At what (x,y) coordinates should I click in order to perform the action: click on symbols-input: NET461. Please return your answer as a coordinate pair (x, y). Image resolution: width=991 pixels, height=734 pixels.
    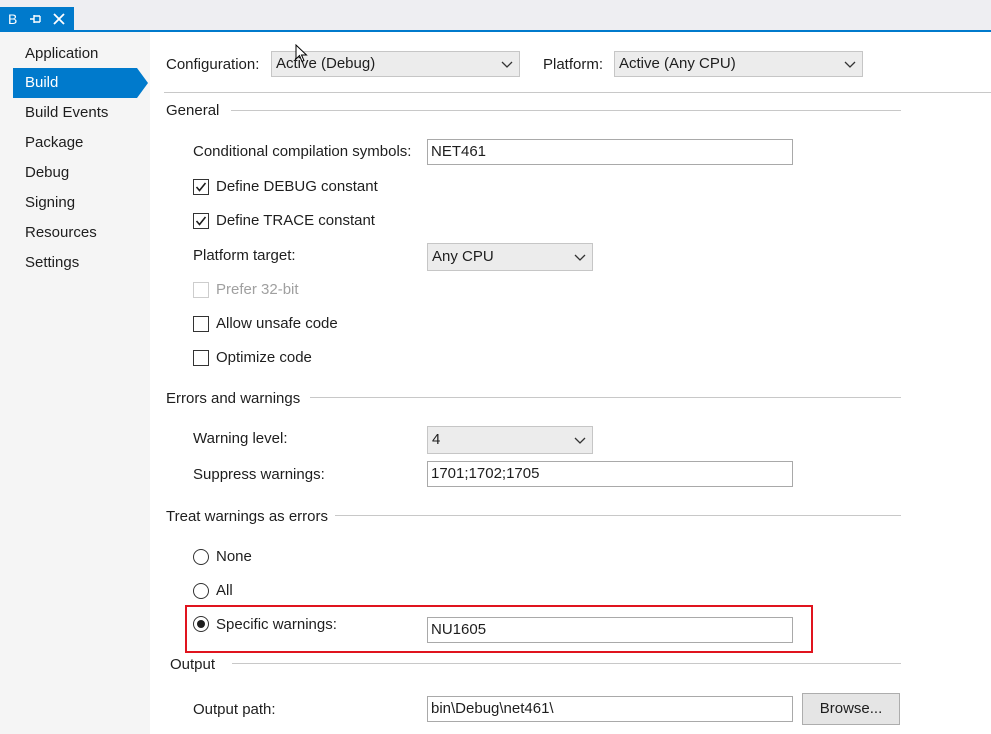
    Looking at the image, I should click on (610, 152).